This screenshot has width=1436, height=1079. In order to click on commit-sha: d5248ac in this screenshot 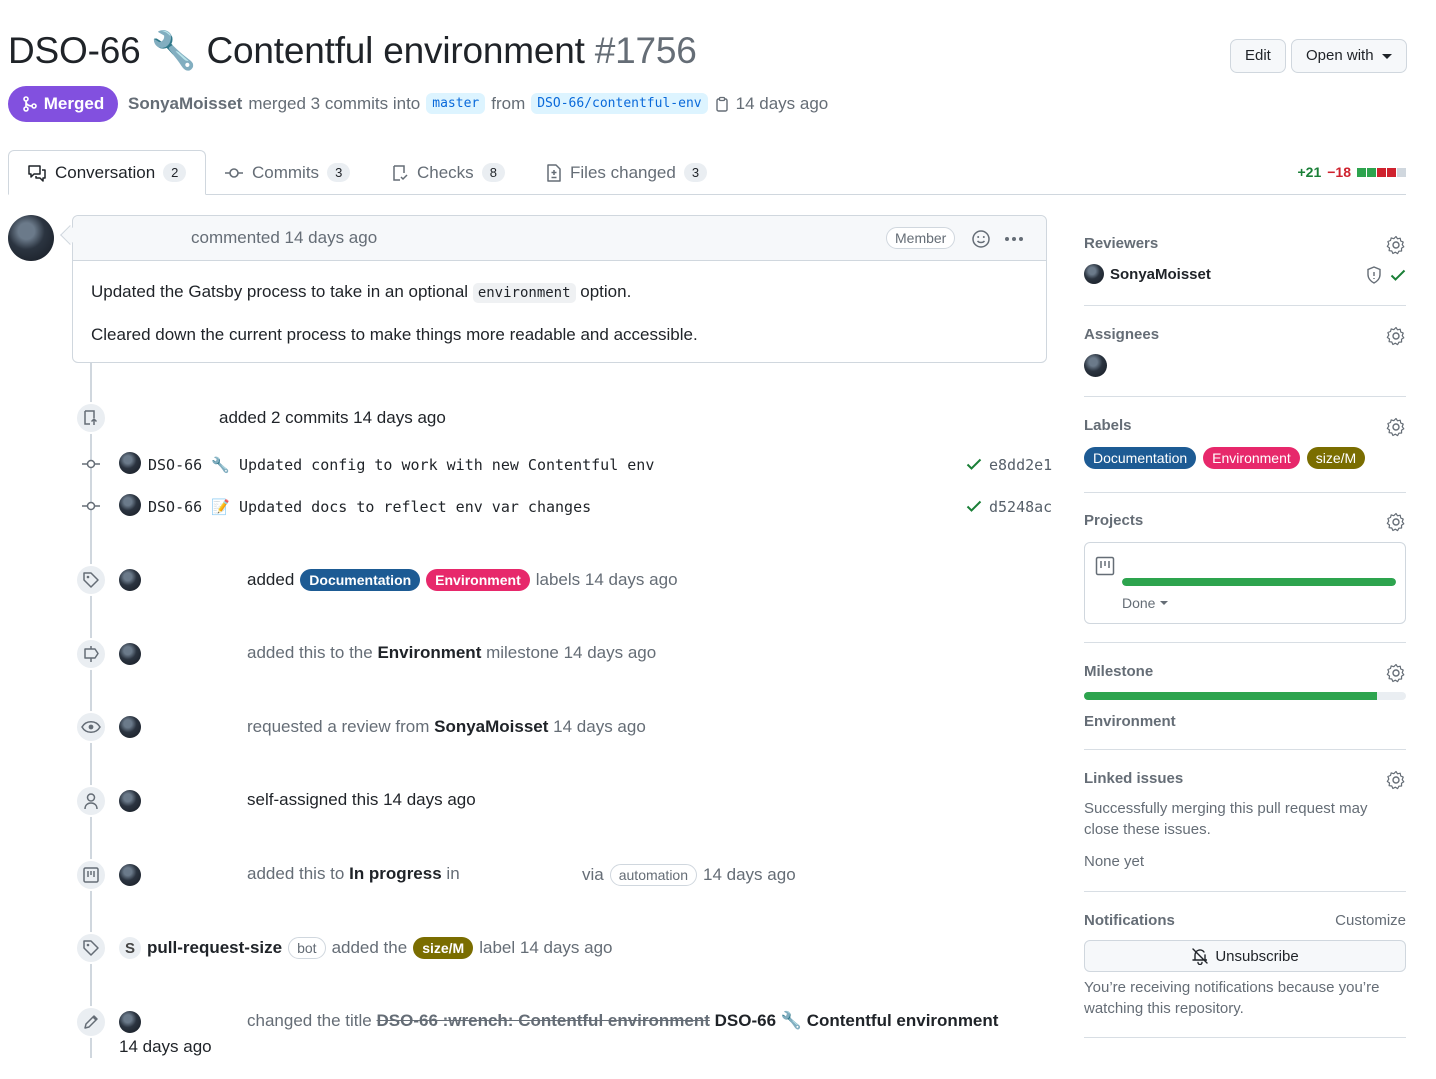, I will do `click(1020, 507)`.